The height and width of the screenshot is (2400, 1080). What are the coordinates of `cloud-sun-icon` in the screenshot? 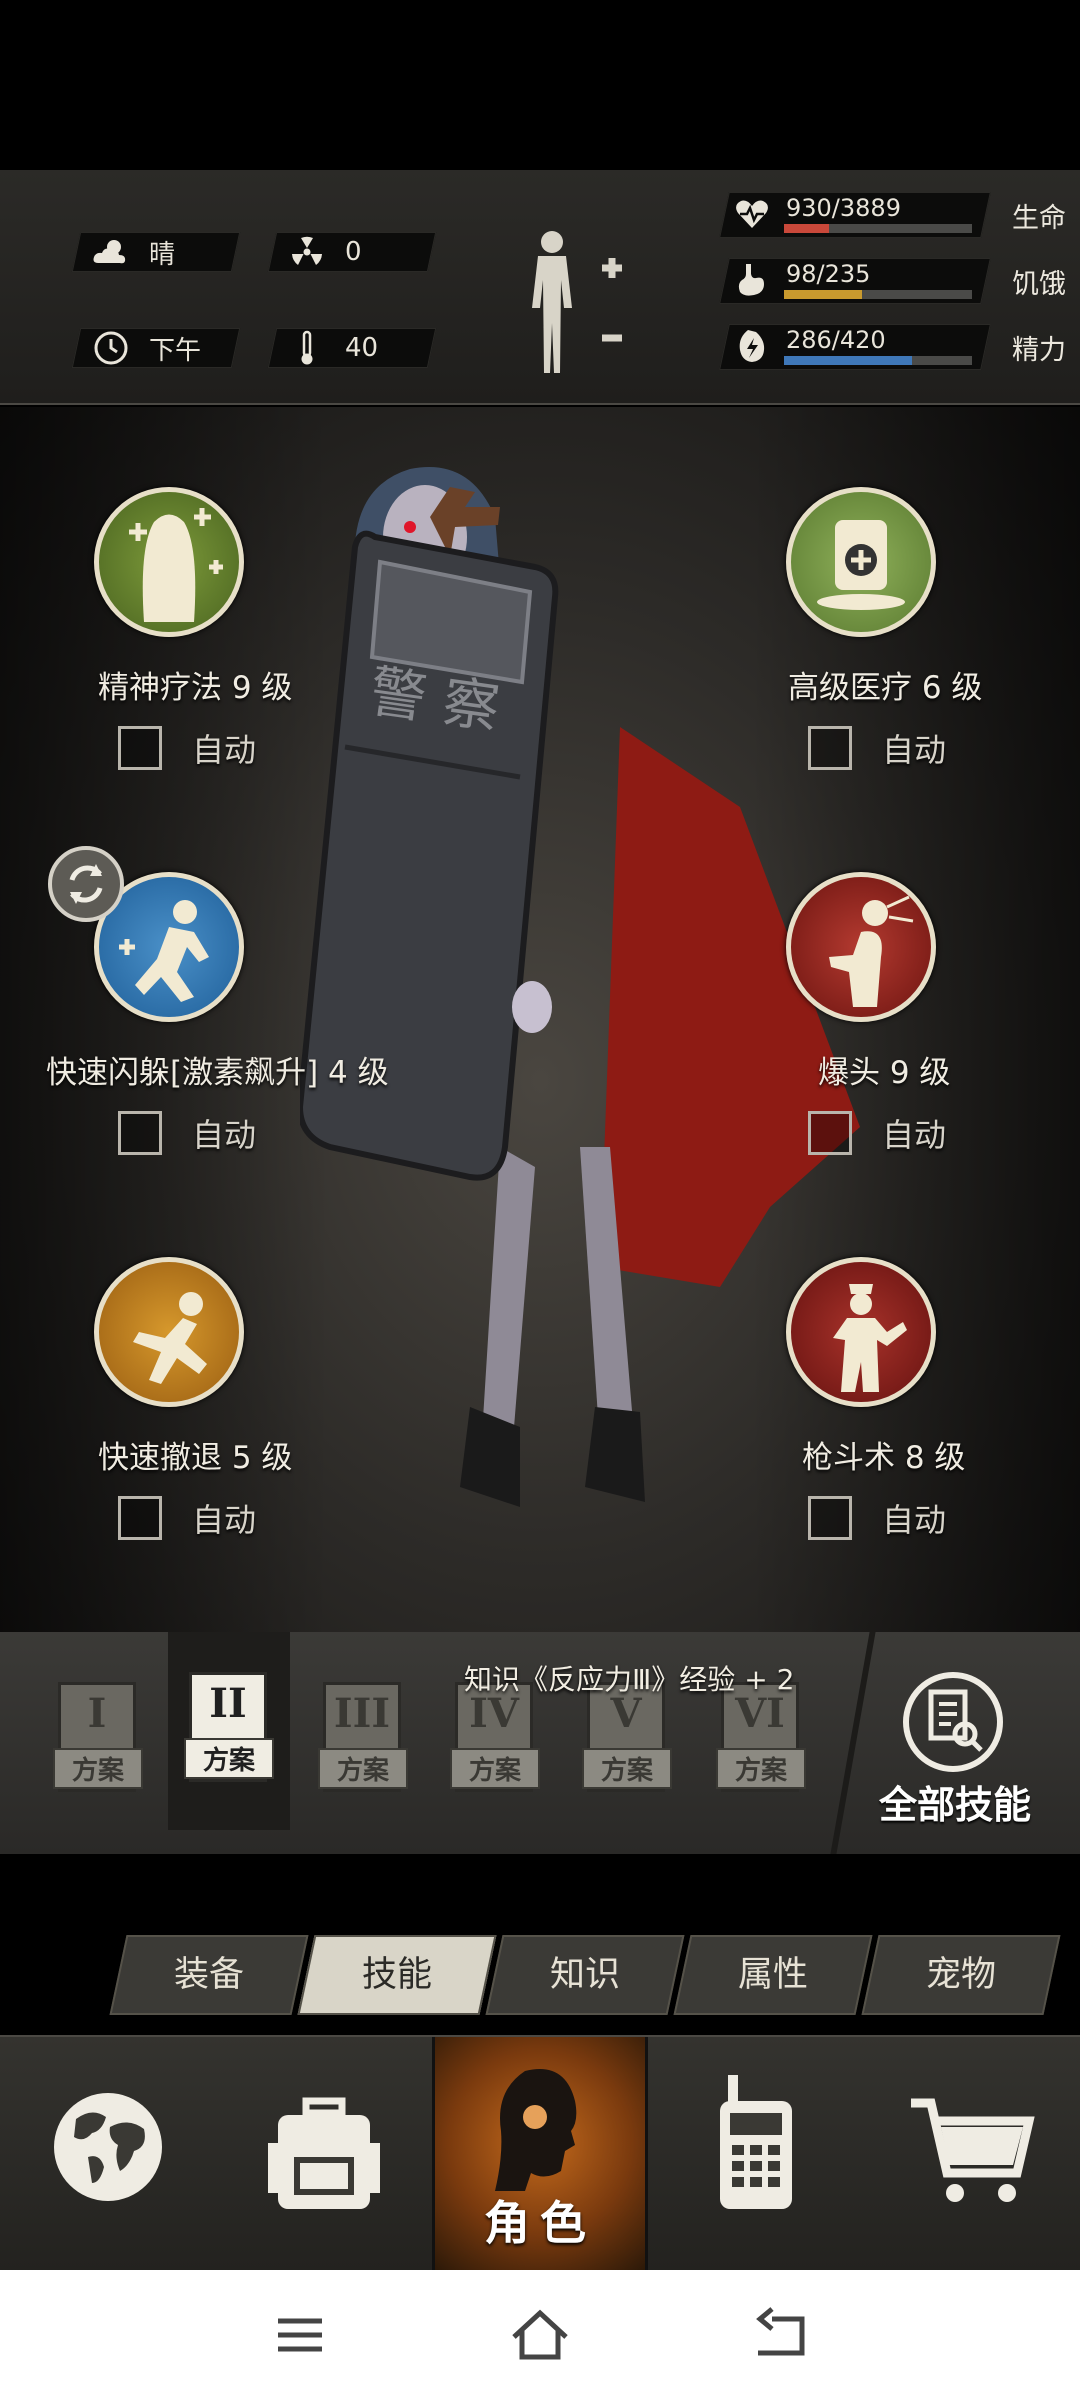 It's located at (111, 252).